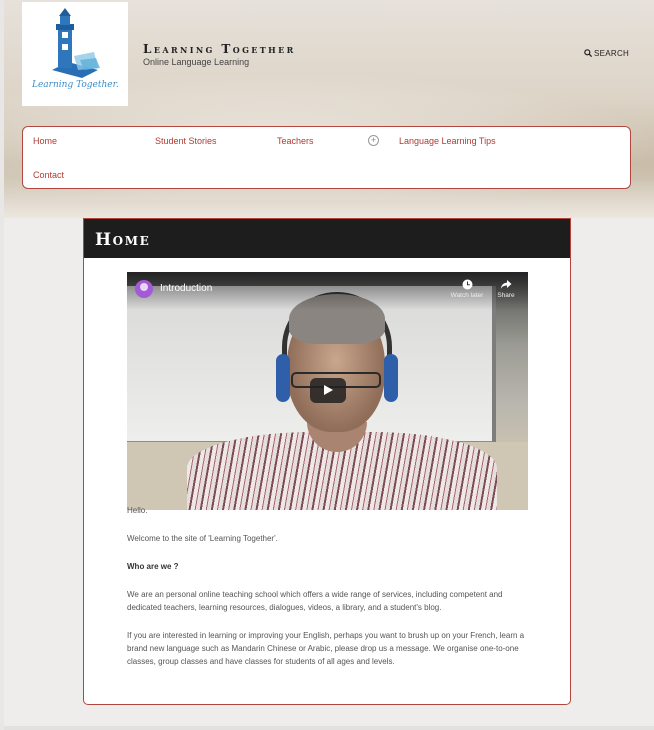 The width and height of the screenshot is (654, 730). Describe the element at coordinates (467, 284) in the screenshot. I see `clock-icon` at that location.